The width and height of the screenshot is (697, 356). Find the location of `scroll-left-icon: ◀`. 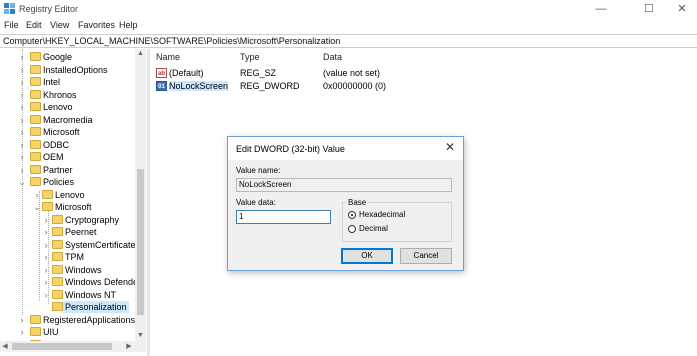

scroll-left-icon: ◀ is located at coordinates (5, 346).